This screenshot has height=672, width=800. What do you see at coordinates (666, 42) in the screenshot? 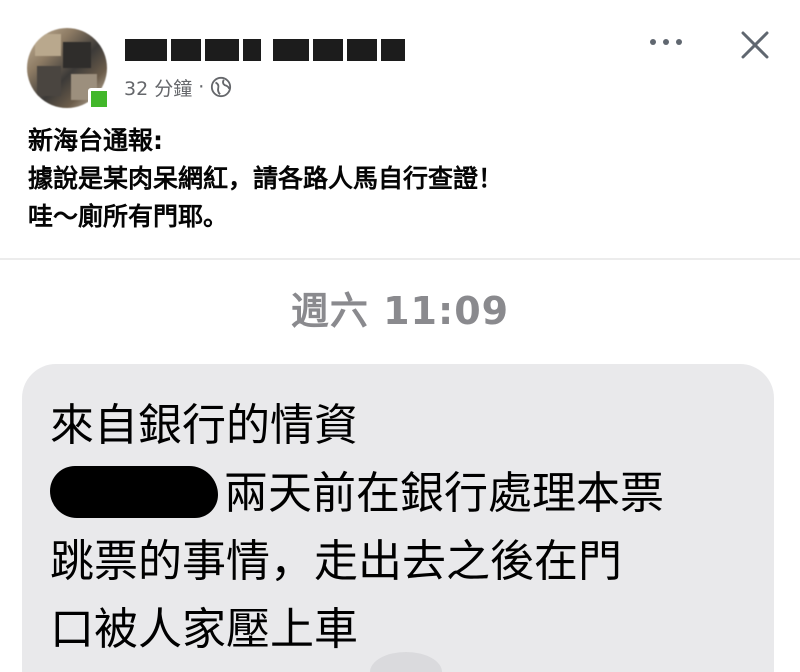
I see `more-icon` at bounding box center [666, 42].